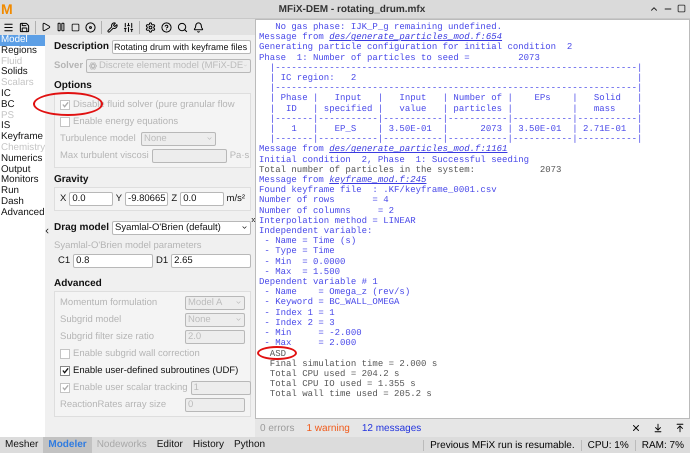 The width and height of the screenshot is (690, 453). What do you see at coordinates (22, 213) in the screenshot?
I see `nav-item: Advanced` at bounding box center [22, 213].